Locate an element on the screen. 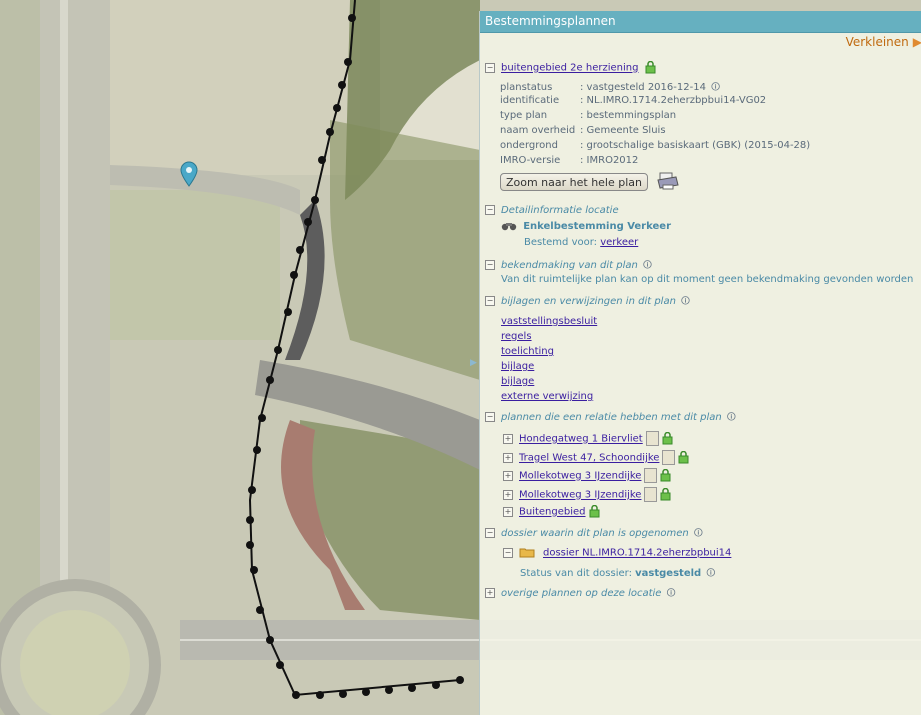  bijlagen-section-header: − bijlagen en verwijzingen in dit plan 🛈 is located at coordinates (587, 302).